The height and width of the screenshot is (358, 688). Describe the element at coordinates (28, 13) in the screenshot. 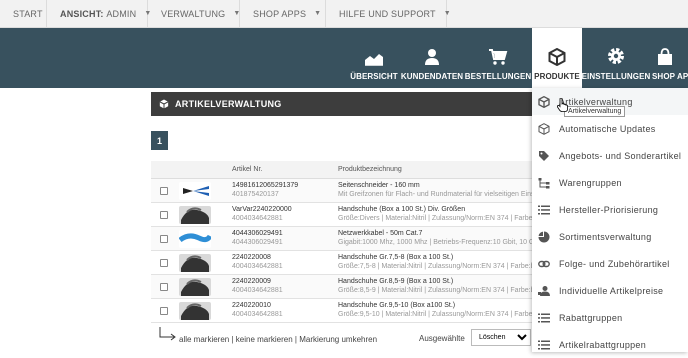

I see `start-label: START` at that location.